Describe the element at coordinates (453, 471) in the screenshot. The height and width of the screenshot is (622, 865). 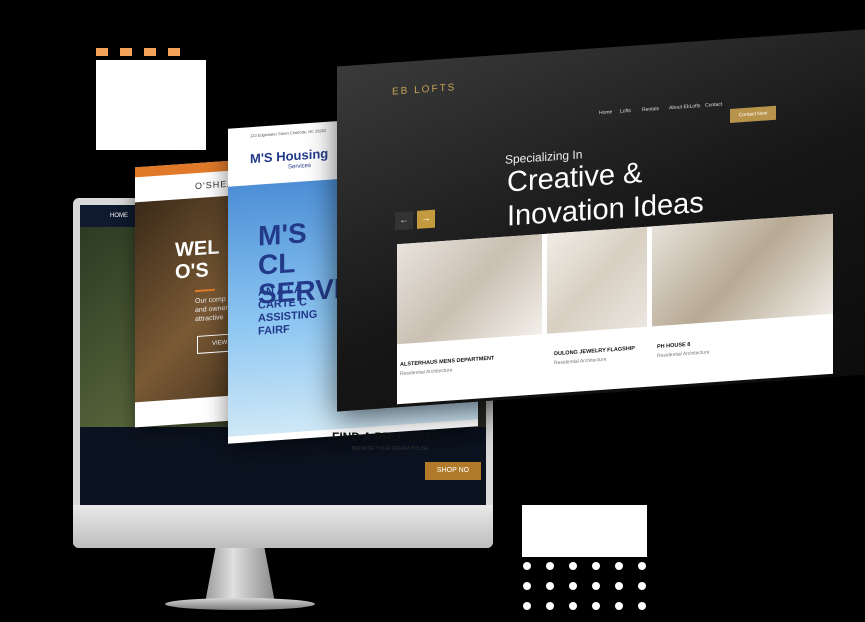
I see `shop-now-button: SHOP NO` at that location.